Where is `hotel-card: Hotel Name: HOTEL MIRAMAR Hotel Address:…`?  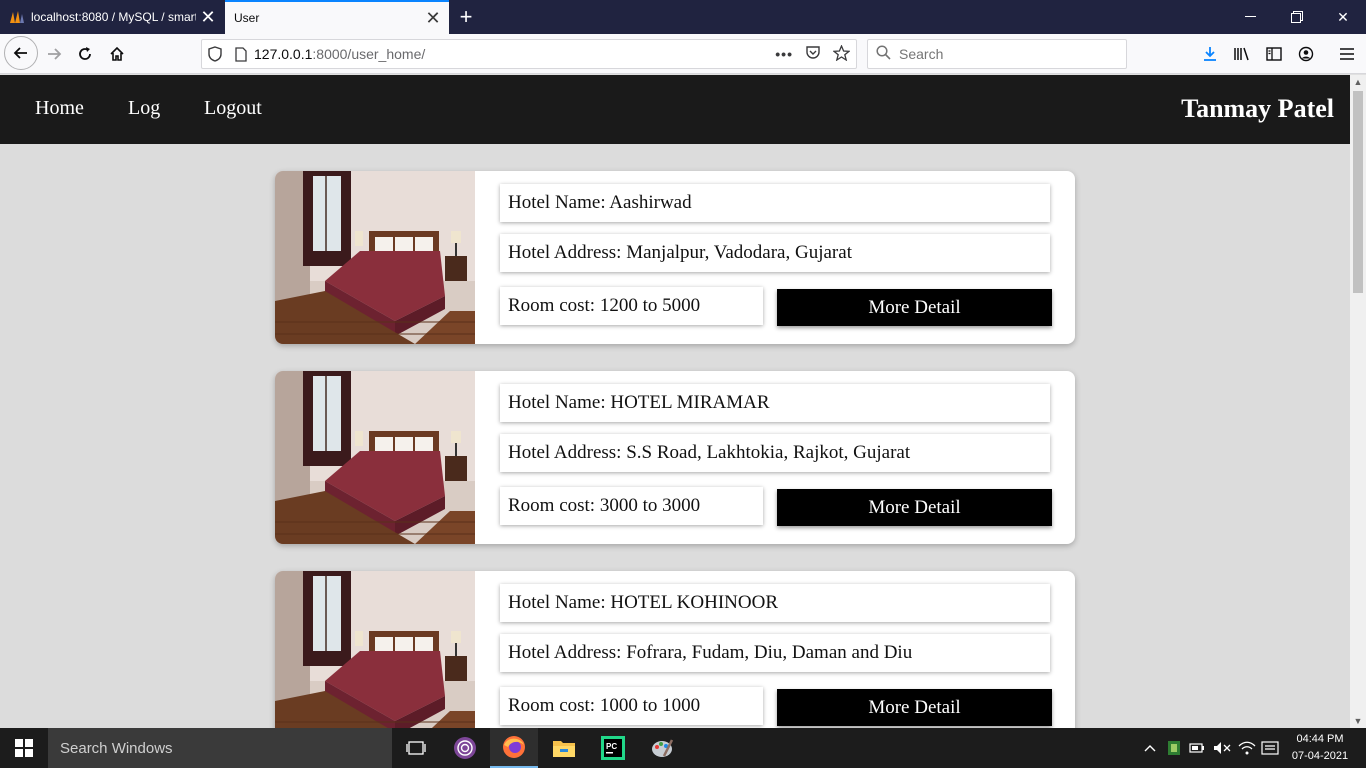 hotel-card: Hotel Name: HOTEL MIRAMAR Hotel Address:… is located at coordinates (675, 457).